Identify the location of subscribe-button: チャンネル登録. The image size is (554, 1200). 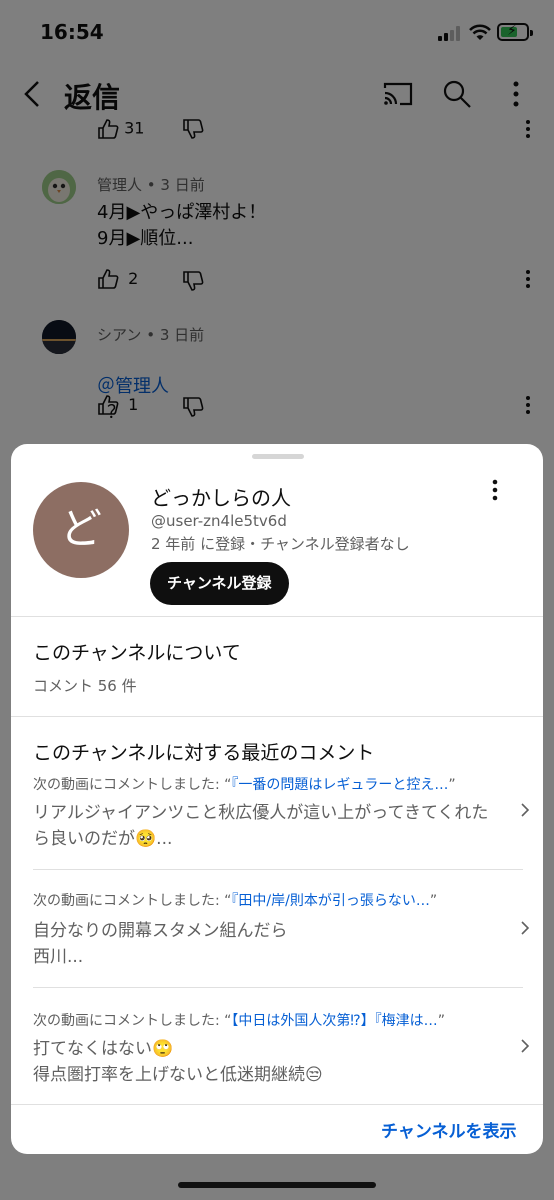
(219, 583).